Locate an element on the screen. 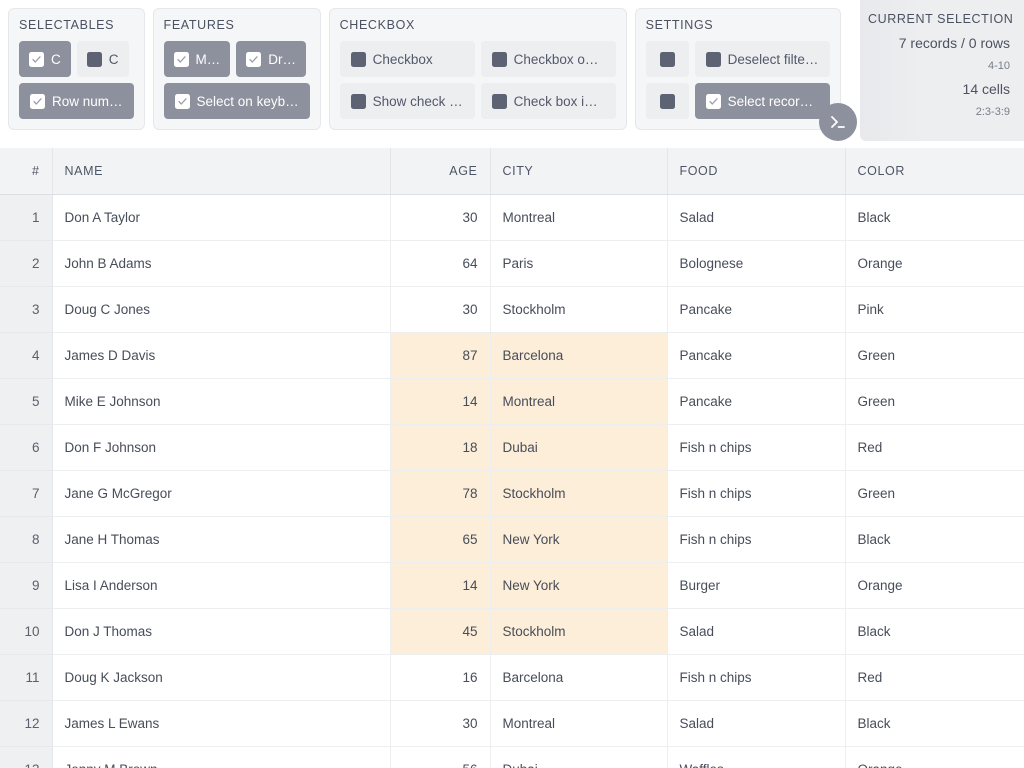 This screenshot has width=1024, height=768. table-row: 1 Don A Taylor 30 Montreal Salad Black is located at coordinates (512, 217).